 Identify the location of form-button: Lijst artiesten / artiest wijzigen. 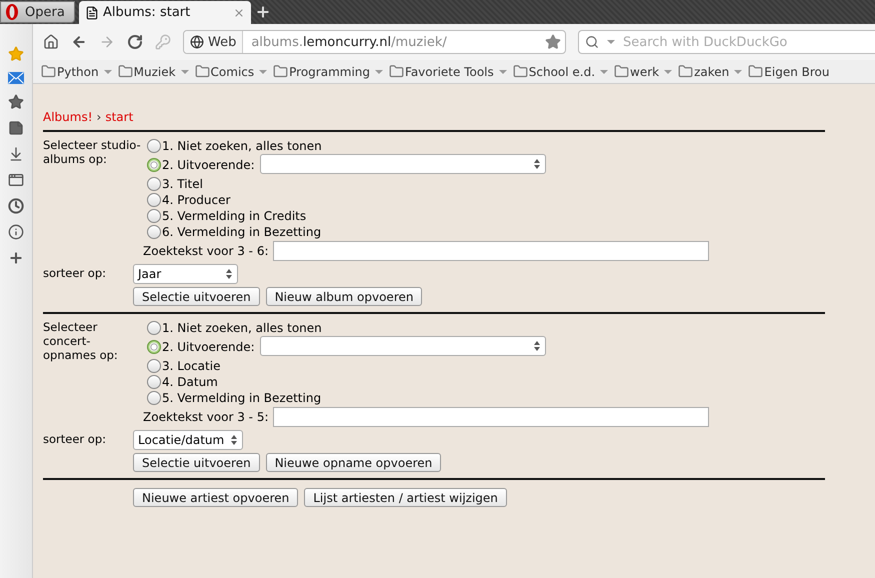
(405, 497).